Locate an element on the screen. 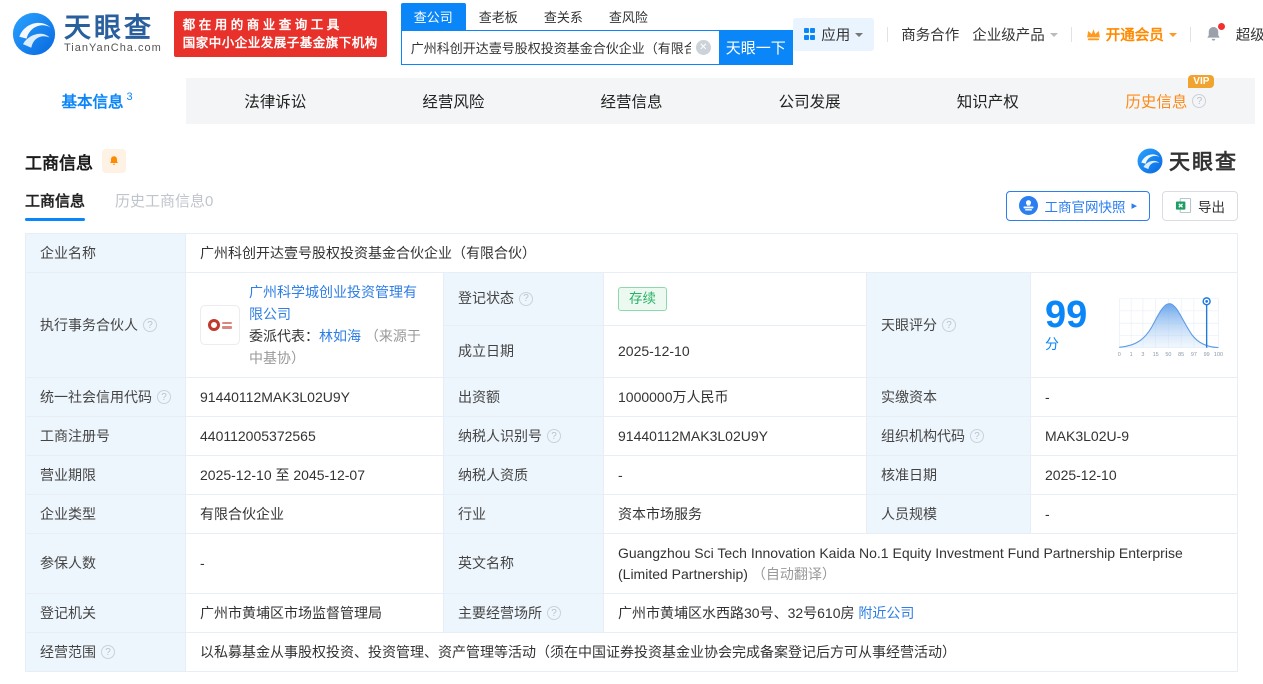 This screenshot has height=684, width=1263. score-unit: 分 is located at coordinates (1052, 343).